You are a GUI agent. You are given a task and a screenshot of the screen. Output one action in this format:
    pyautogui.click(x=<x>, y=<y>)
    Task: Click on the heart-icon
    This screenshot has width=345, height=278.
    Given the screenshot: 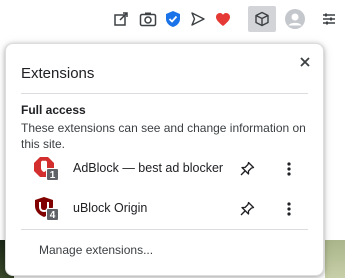 What is the action you would take?
    pyautogui.click(x=223, y=19)
    